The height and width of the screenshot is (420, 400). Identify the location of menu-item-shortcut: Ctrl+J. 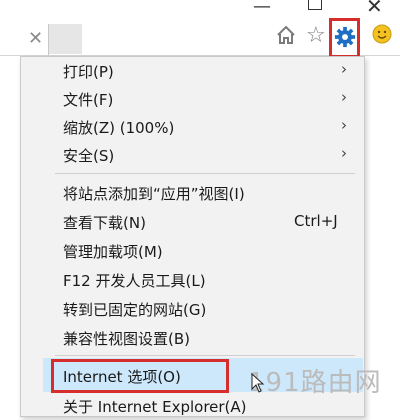
(316, 221).